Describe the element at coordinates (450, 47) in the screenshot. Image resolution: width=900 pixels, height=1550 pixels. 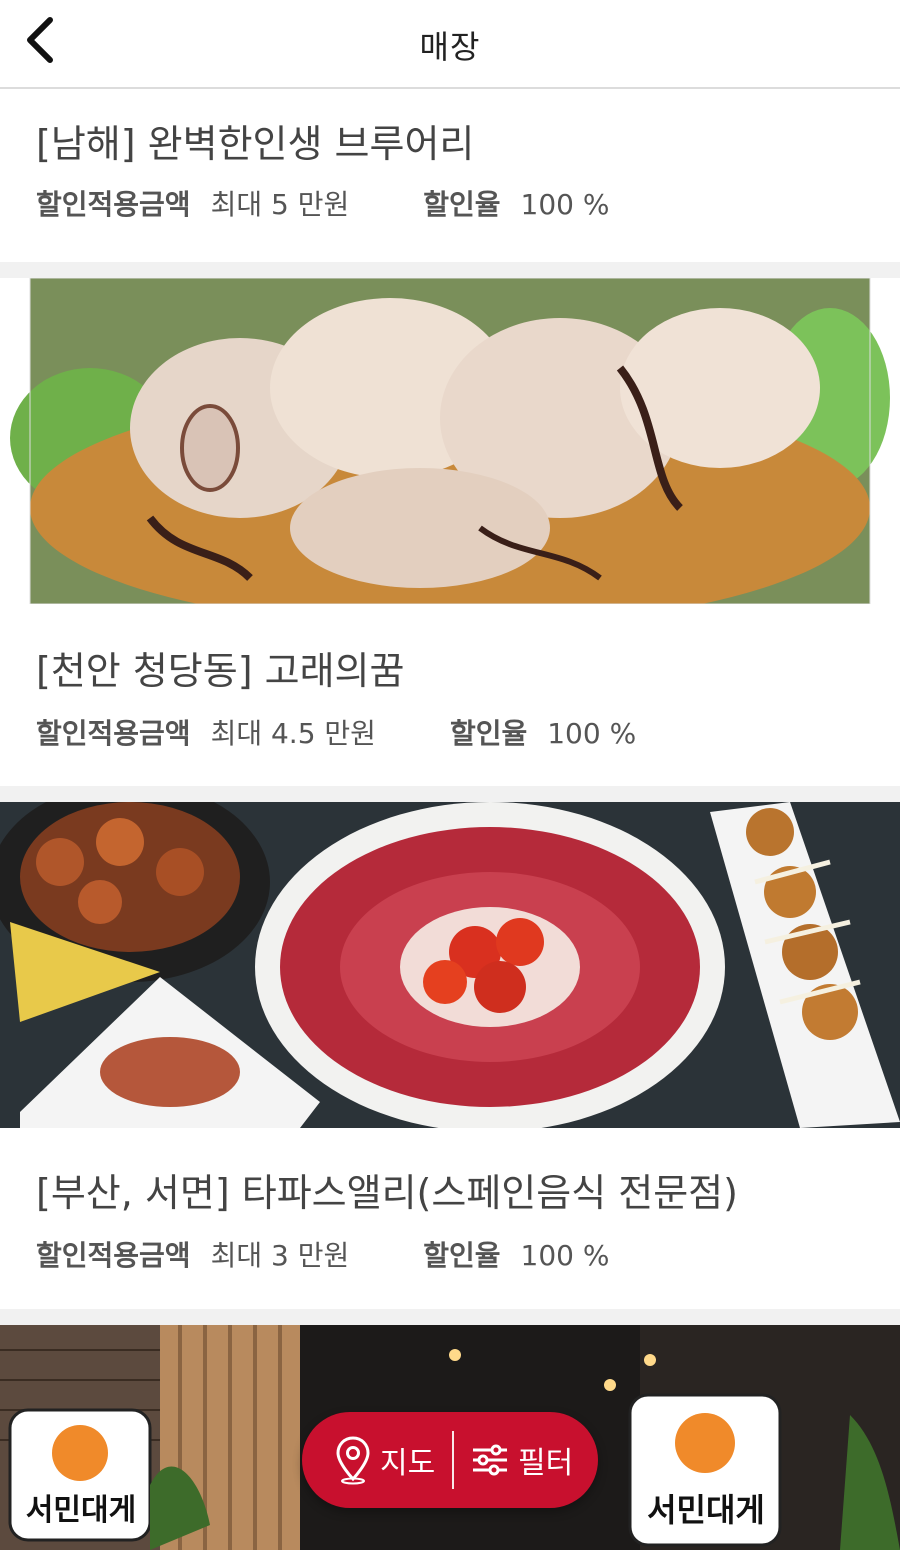
I see `page-title: 매장` at that location.